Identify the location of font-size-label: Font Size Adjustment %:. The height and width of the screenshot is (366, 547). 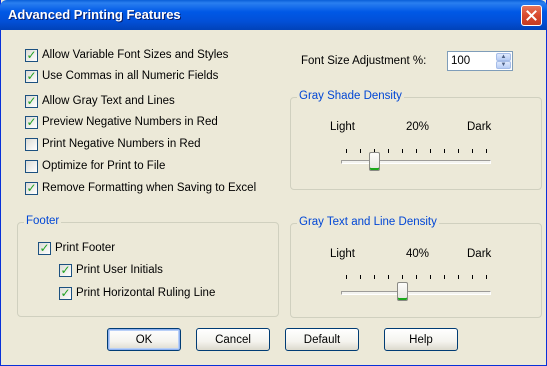
(364, 61).